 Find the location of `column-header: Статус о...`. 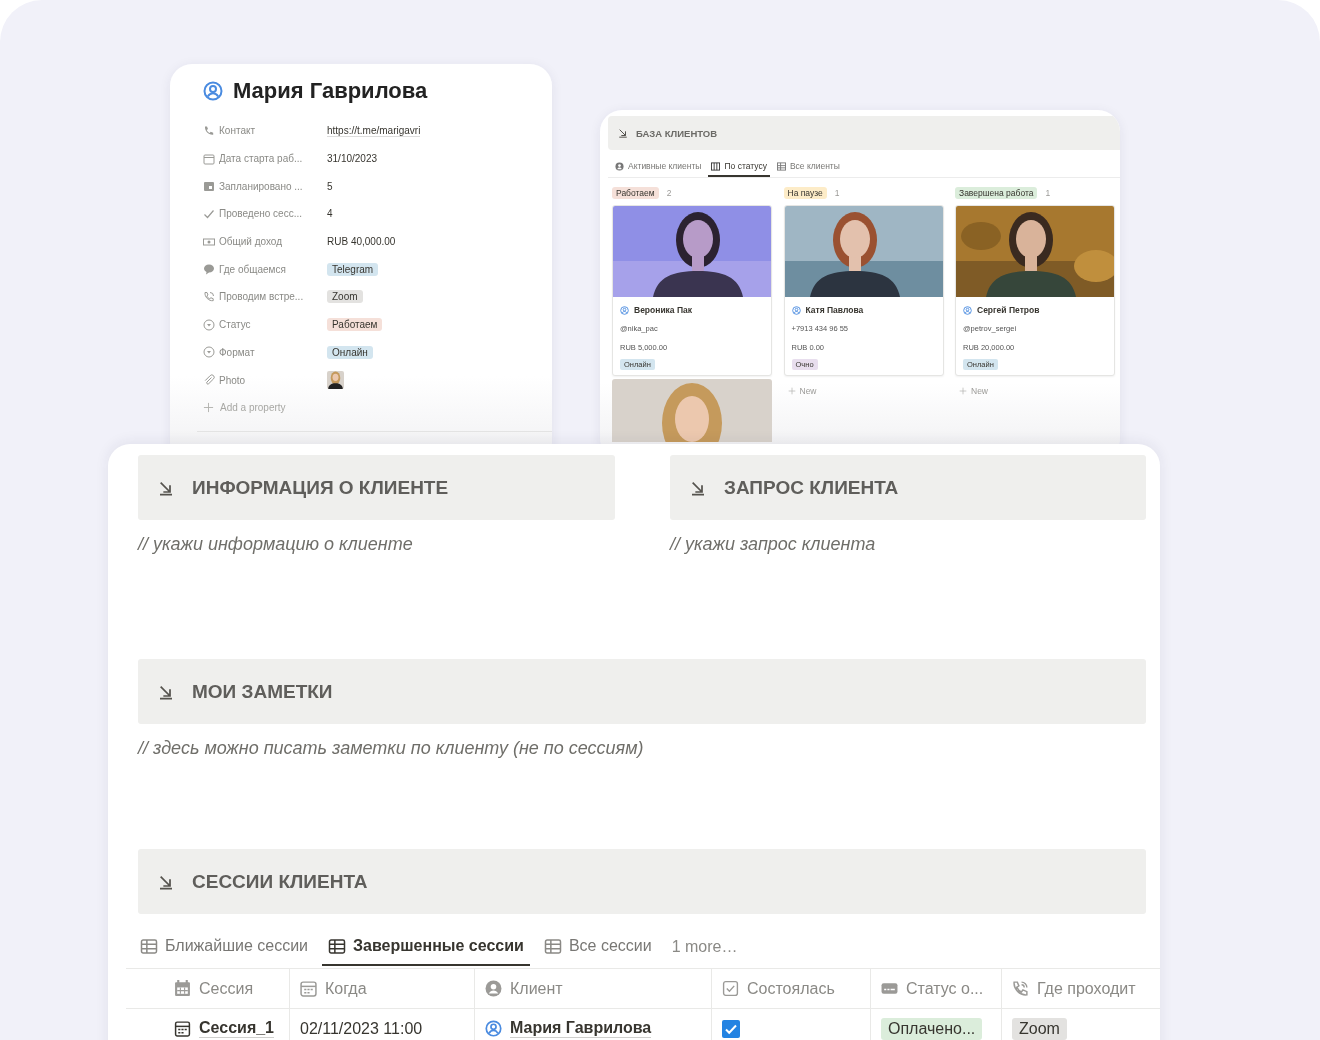

column-header: Статус о... is located at coordinates (945, 988).